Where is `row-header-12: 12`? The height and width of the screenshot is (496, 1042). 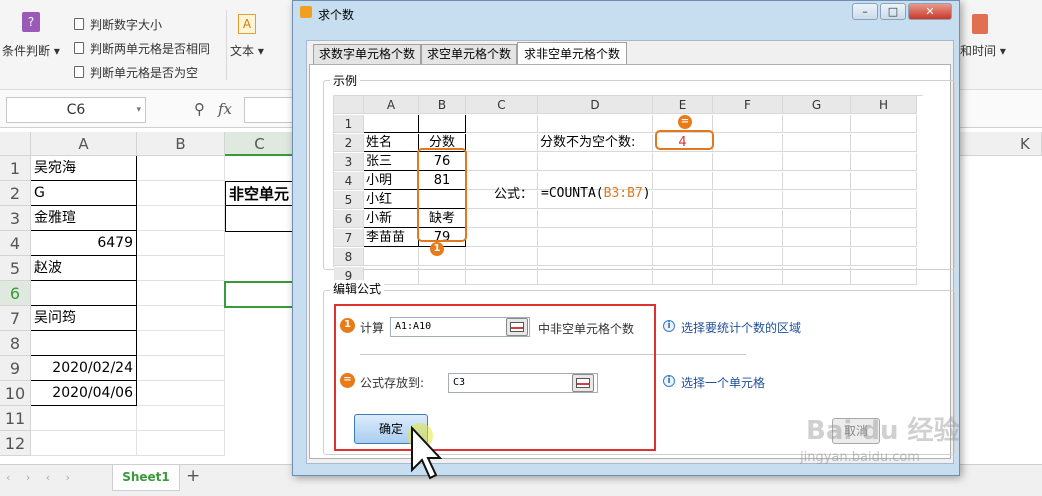 row-header-12: 12 is located at coordinates (15, 443).